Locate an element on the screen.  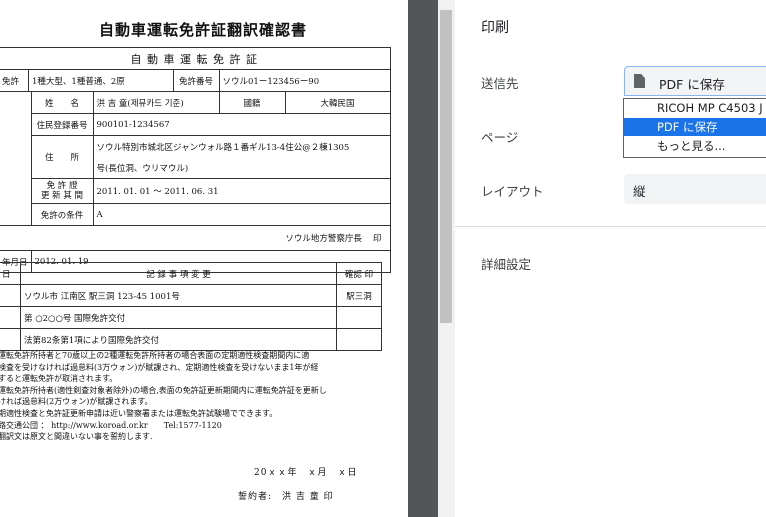
number-value: ソウル01ー123456ー90 is located at coordinates (304, 80).